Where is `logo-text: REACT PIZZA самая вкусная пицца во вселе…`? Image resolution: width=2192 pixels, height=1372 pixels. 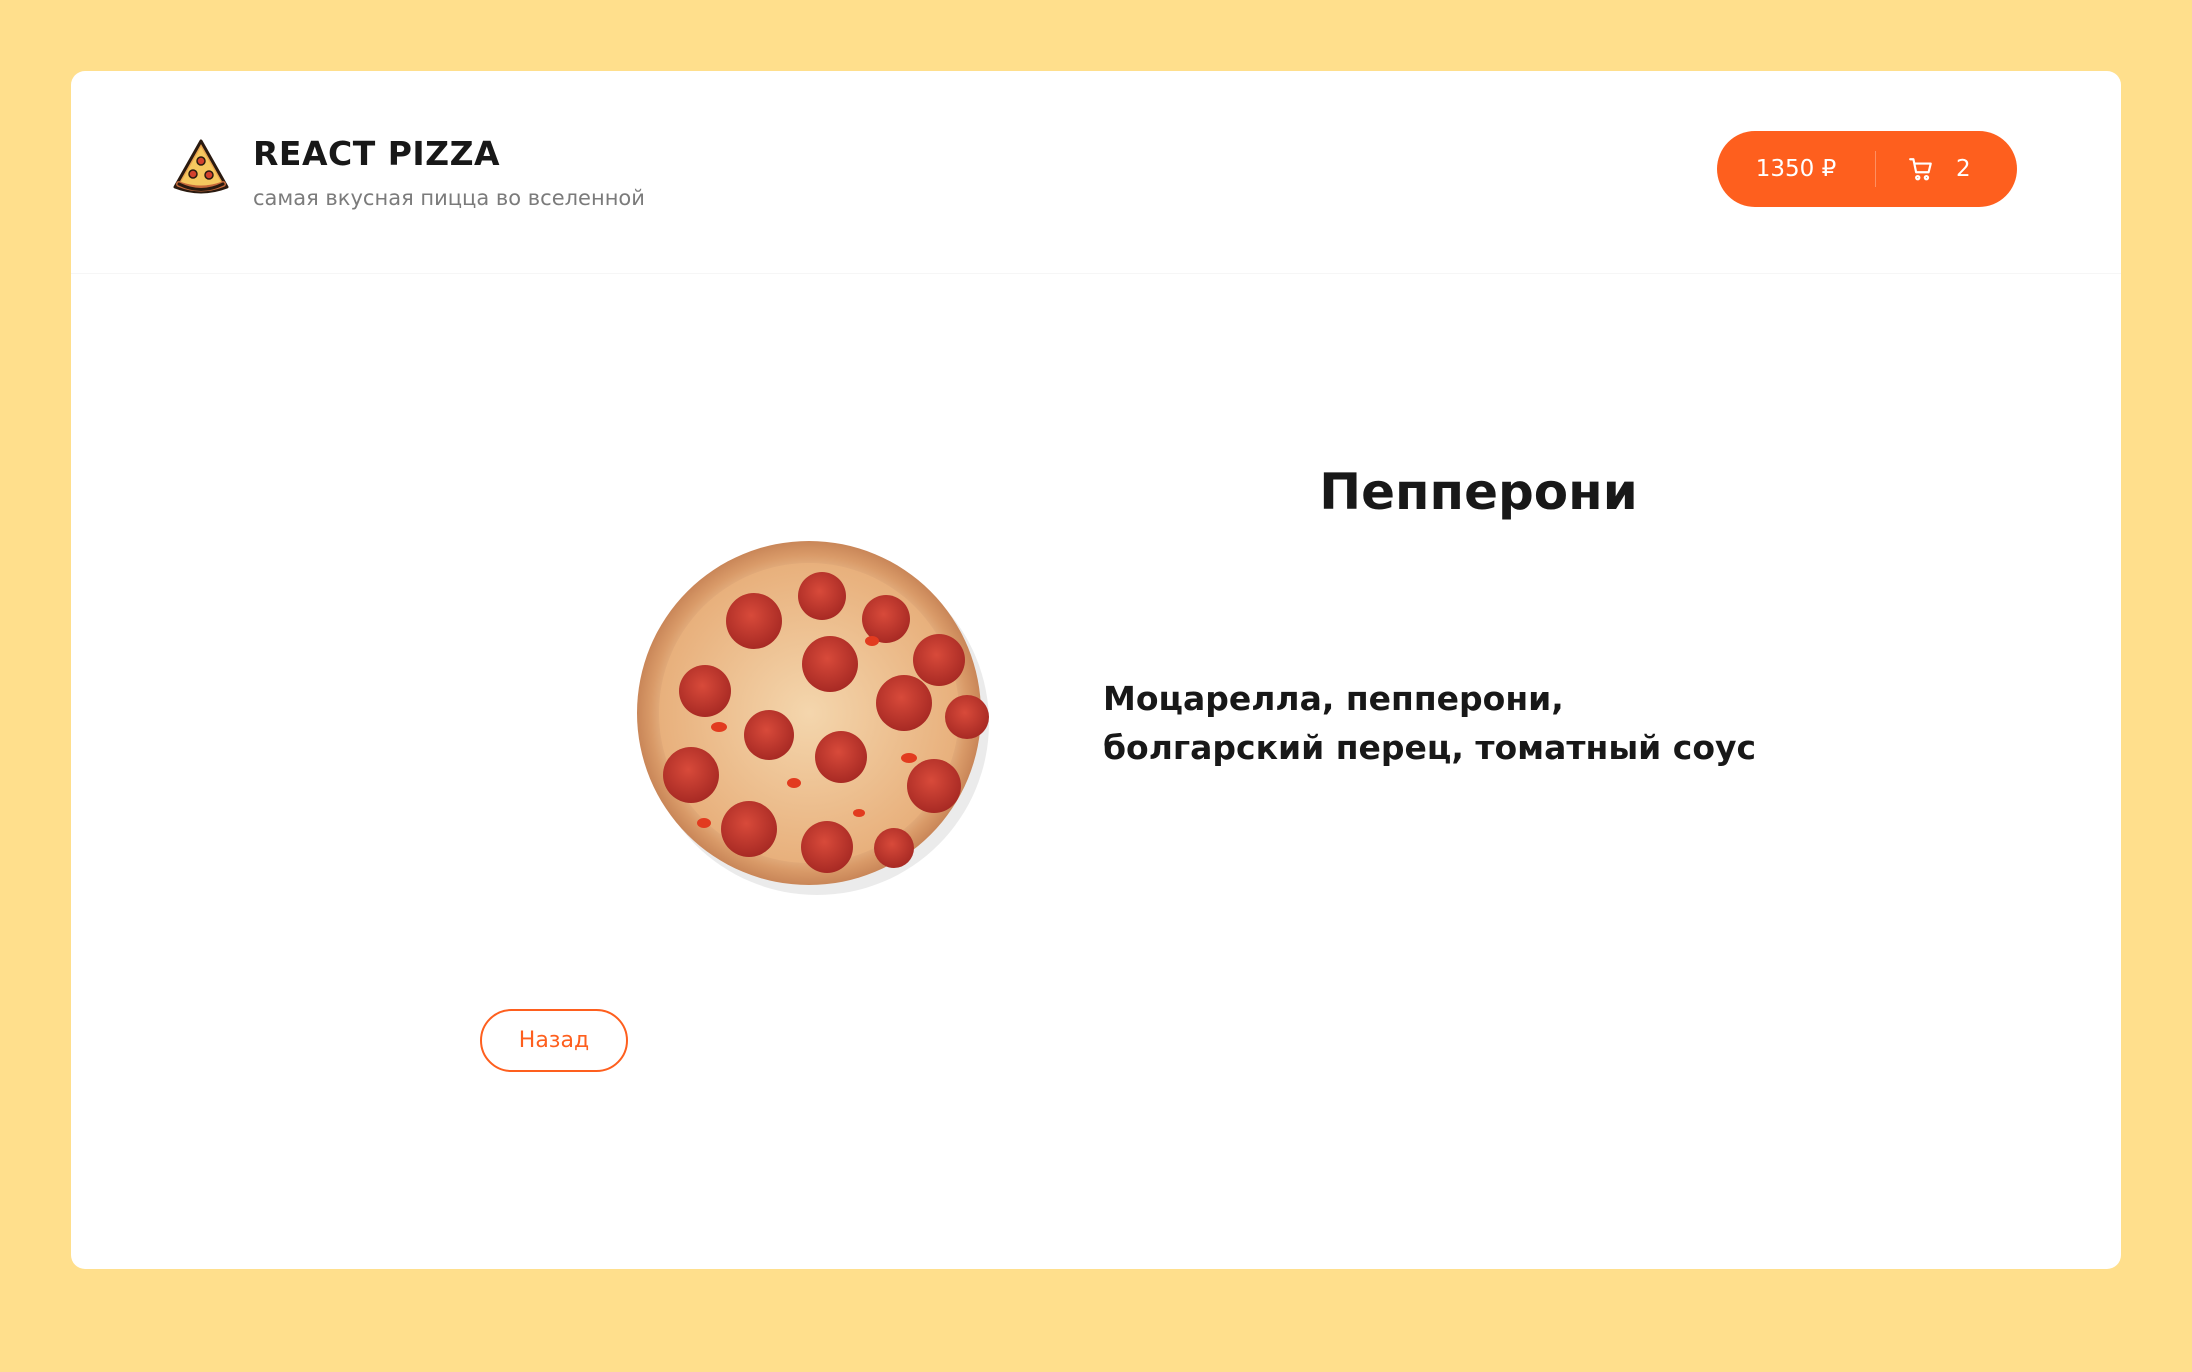
logo-text: REACT PIZZA самая вкусная пицца во вселе… is located at coordinates (449, 169).